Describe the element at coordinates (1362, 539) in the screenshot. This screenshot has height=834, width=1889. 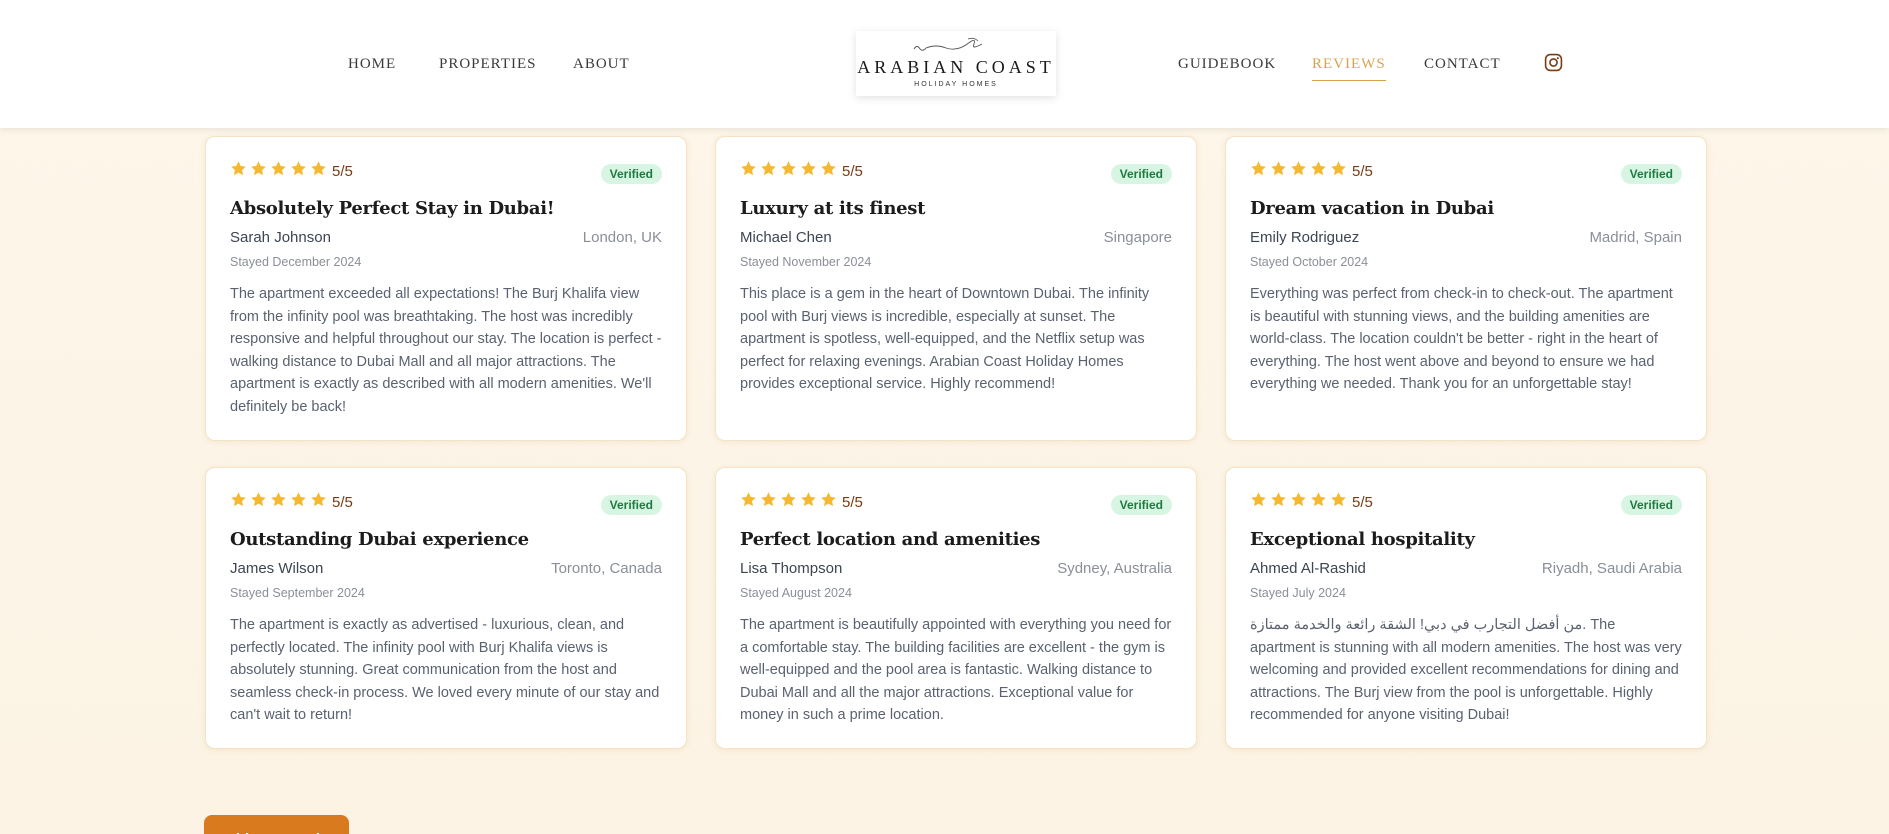
I see `review-title: Exceptional hospitality` at that location.